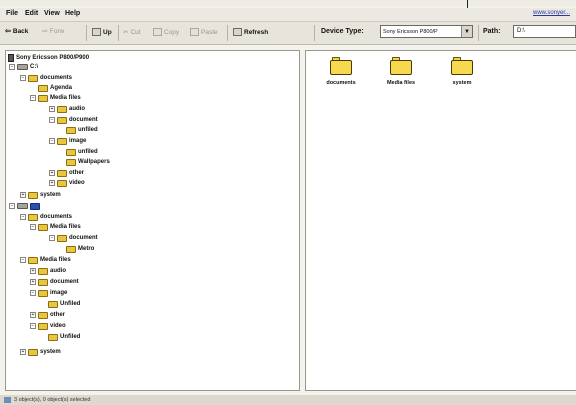 The height and width of the screenshot is (405, 576). I want to click on tree-item-drive-c: − C:\, so click(23, 67).